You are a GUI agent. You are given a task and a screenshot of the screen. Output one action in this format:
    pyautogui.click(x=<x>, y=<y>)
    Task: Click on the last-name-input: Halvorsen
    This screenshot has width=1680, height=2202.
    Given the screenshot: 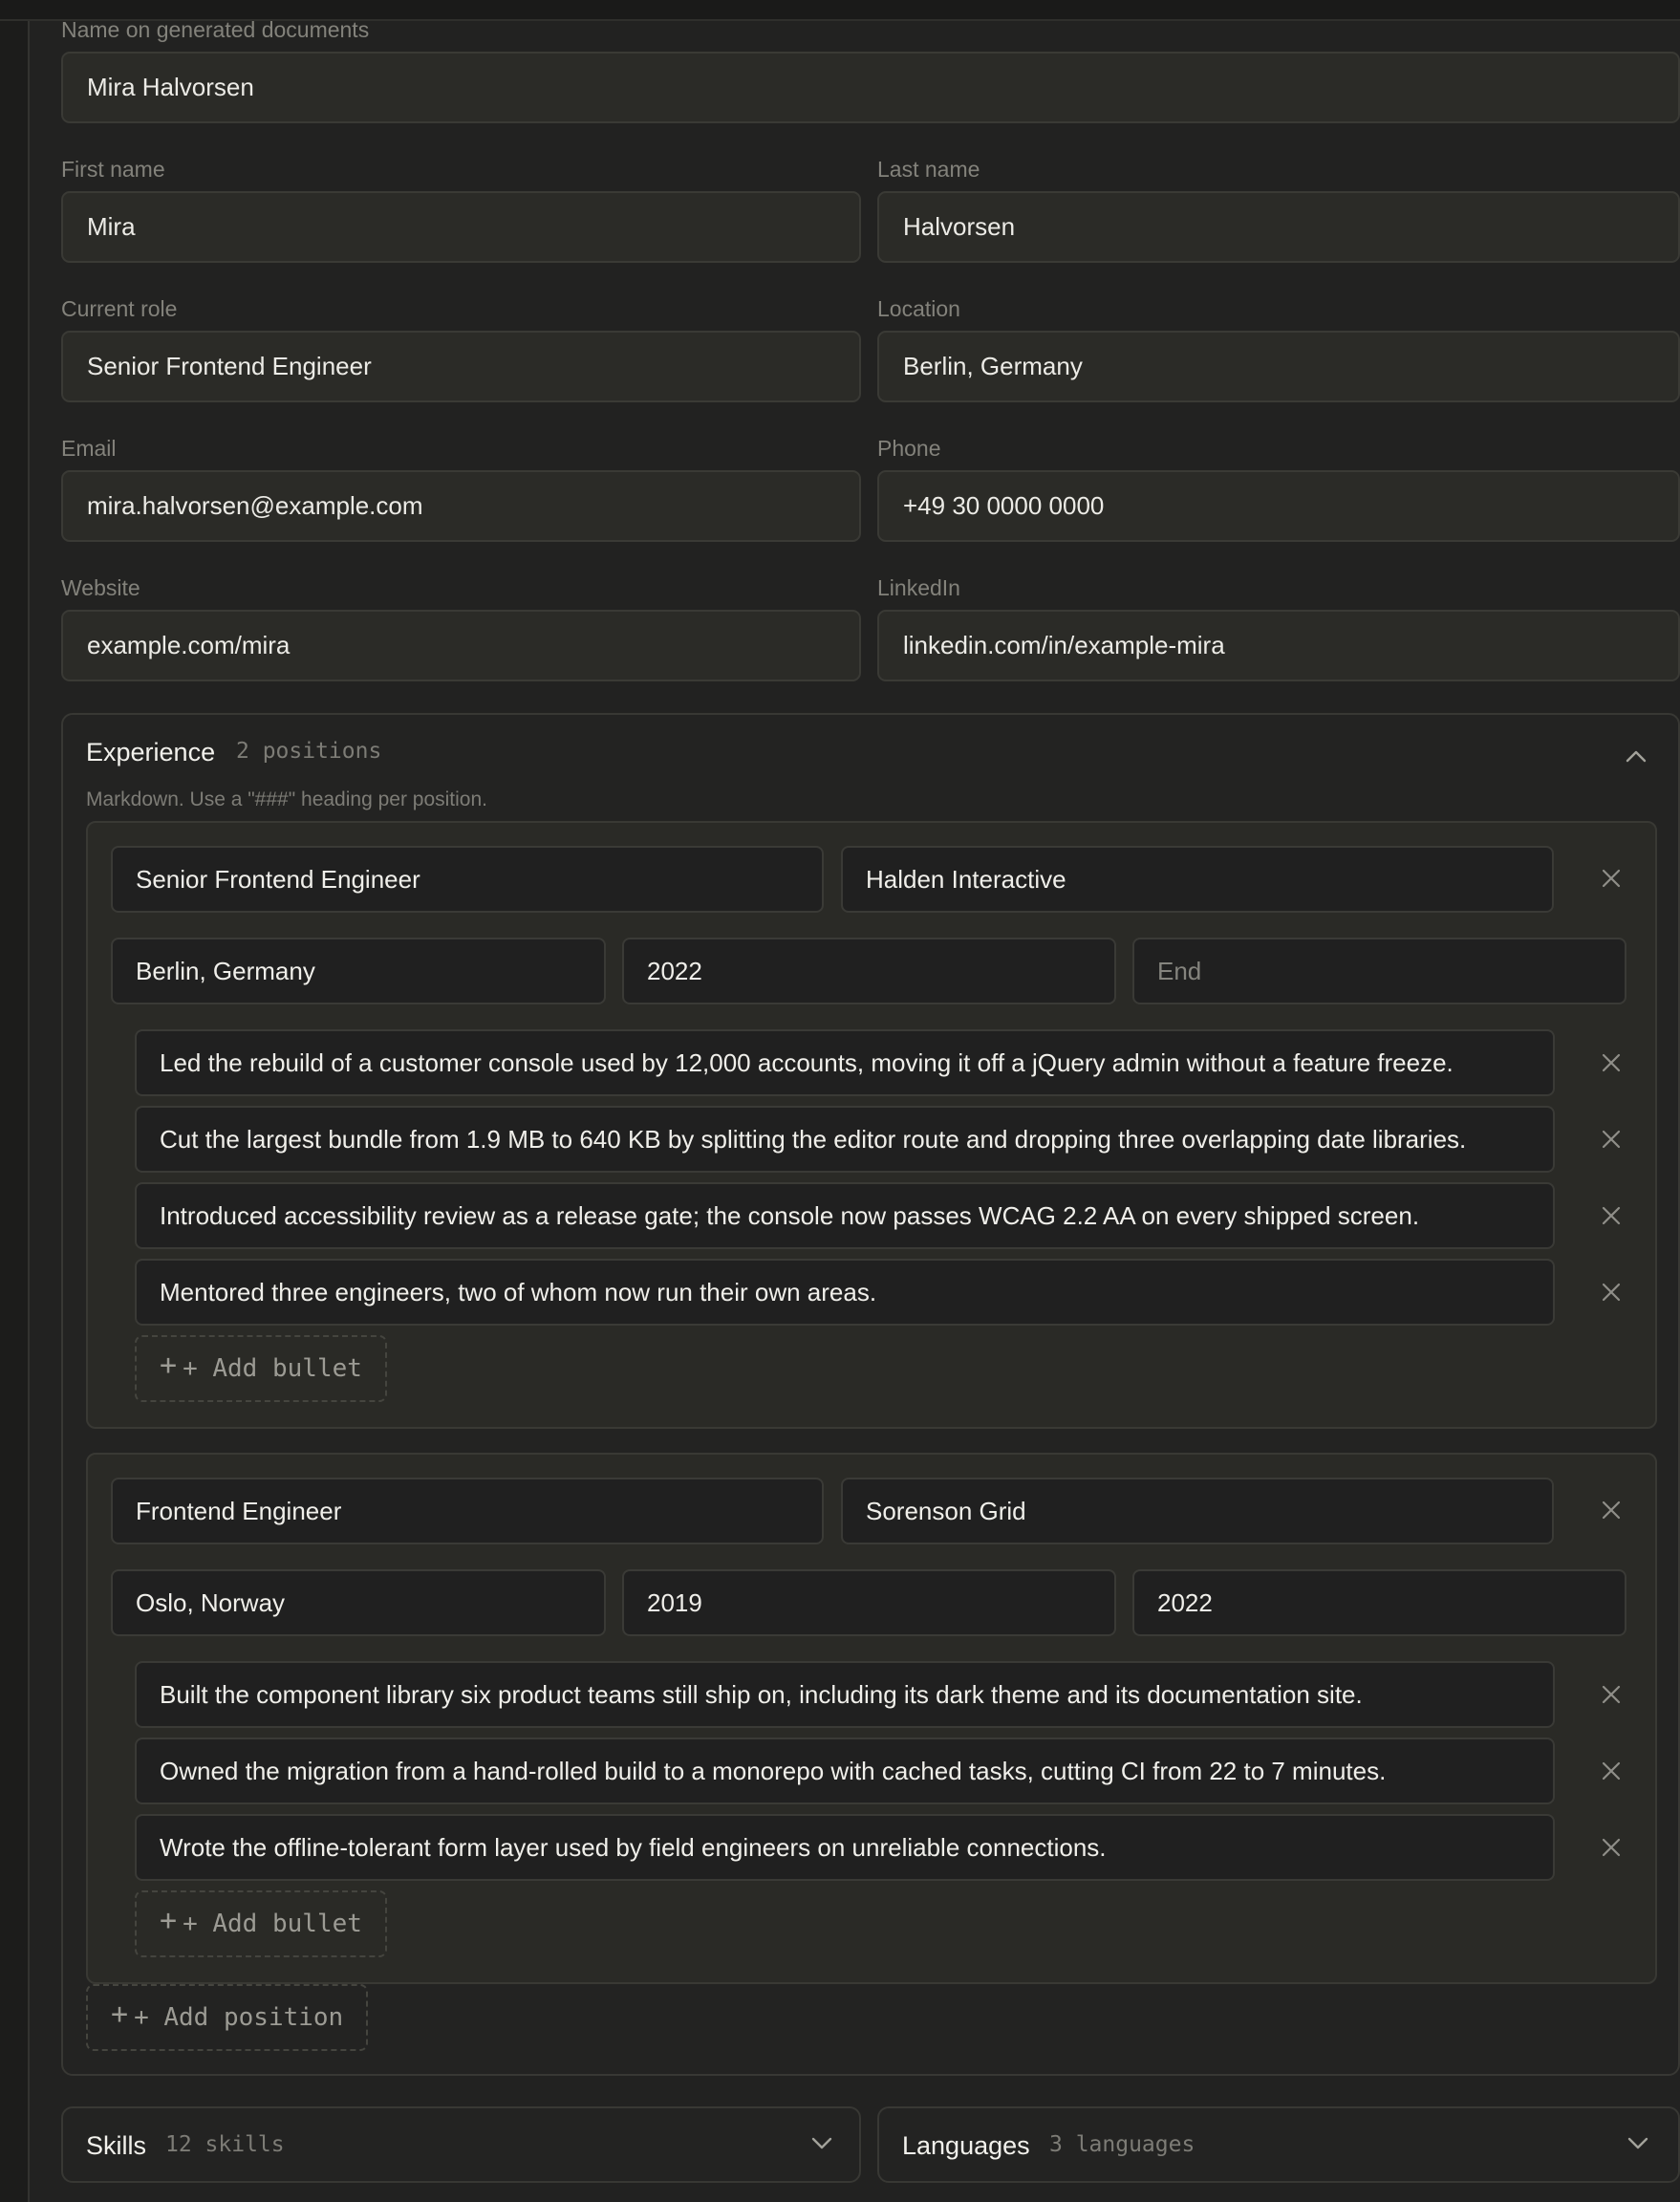 What is the action you would take?
    pyautogui.click(x=1278, y=227)
    